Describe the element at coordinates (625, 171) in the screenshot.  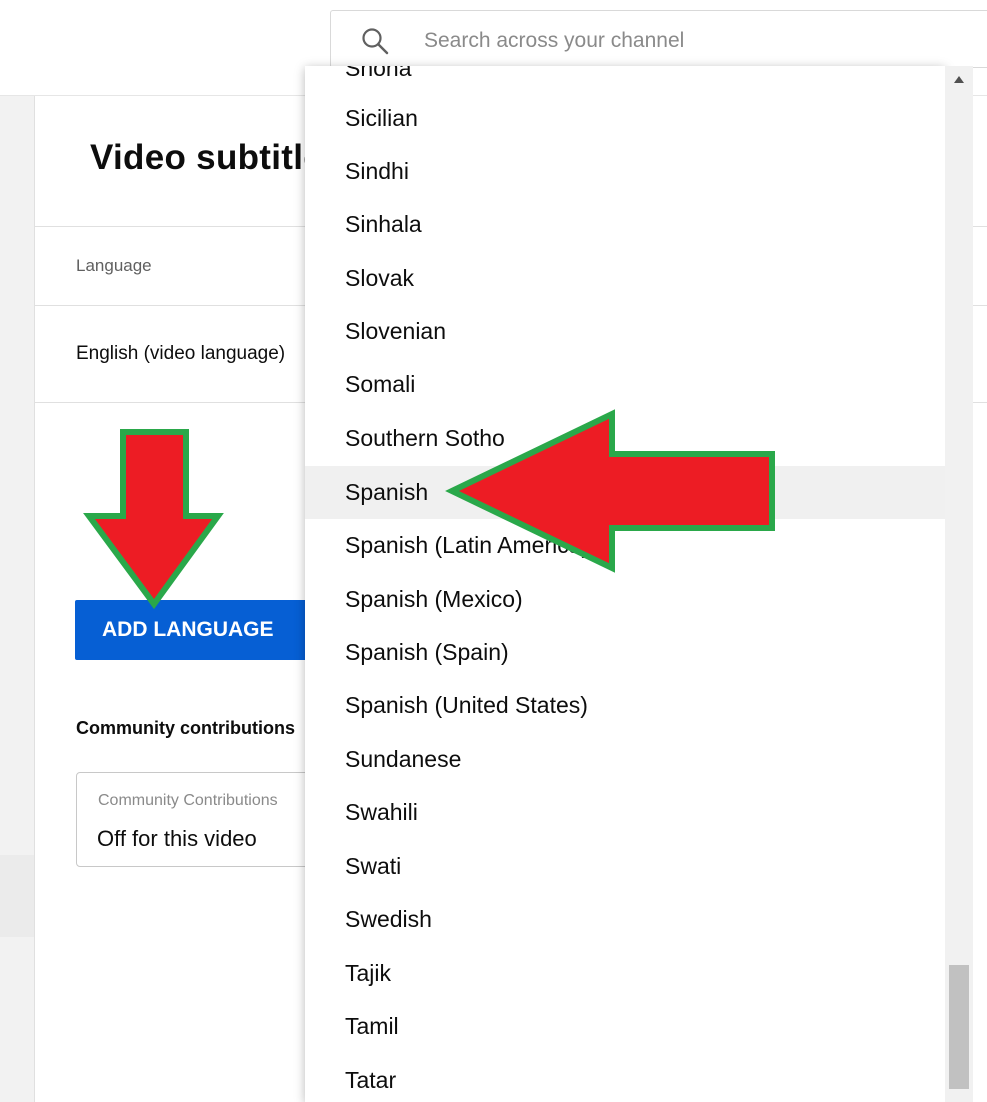
I see `dropdown-item: Sindhi` at that location.